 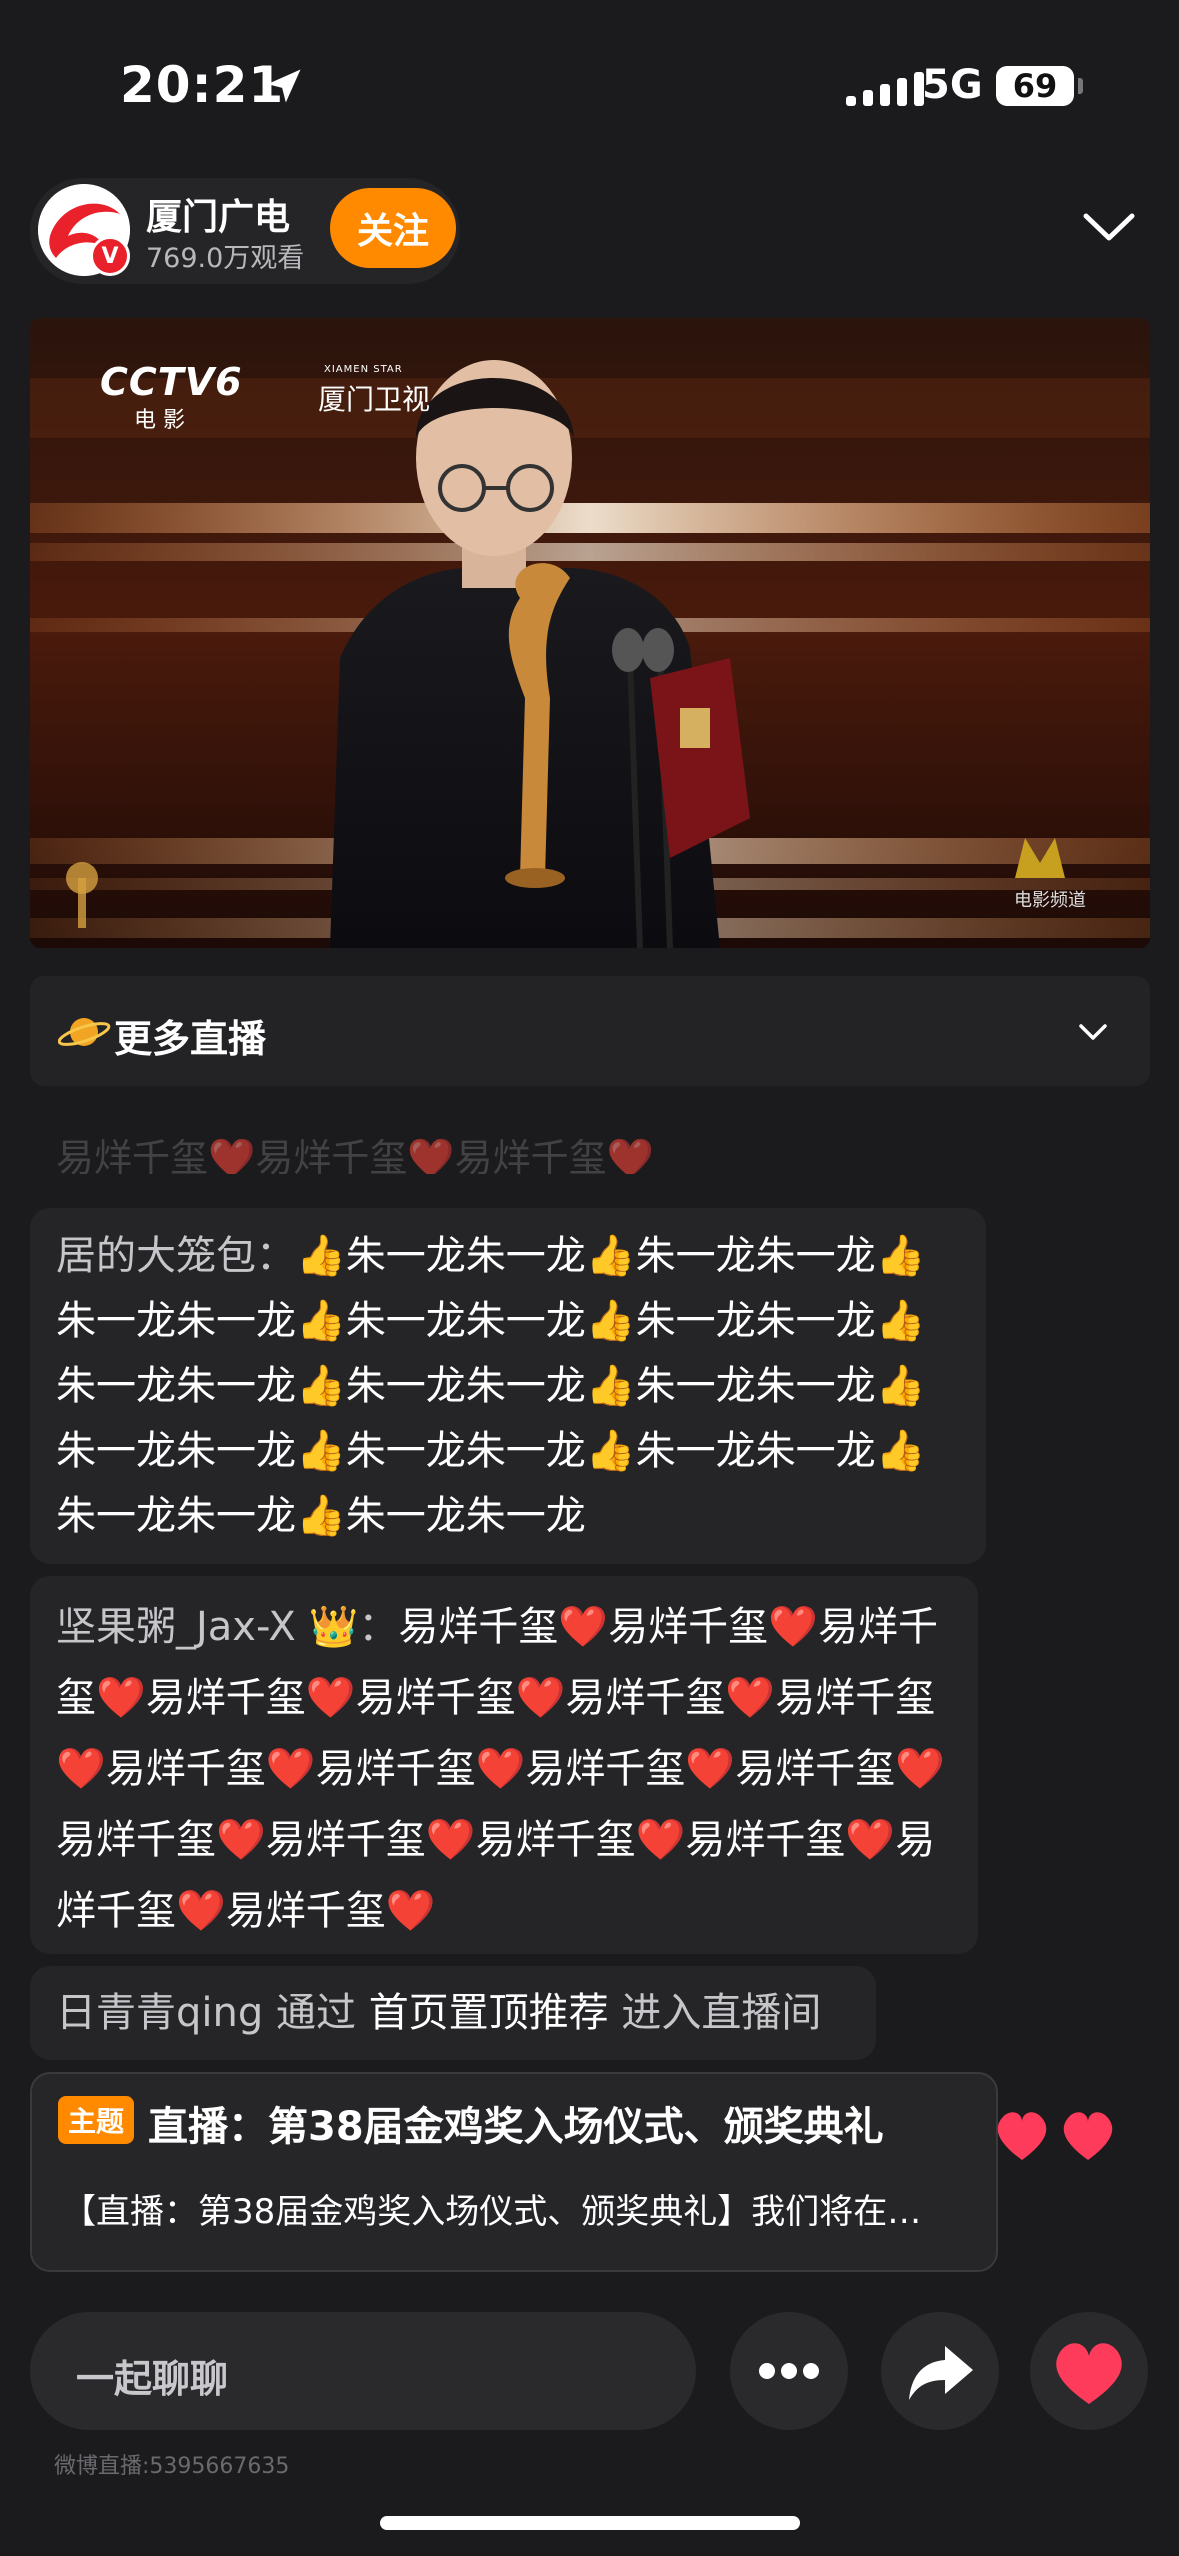 What do you see at coordinates (355, 1156) in the screenshot?
I see `faded-comment: 易烊千玺❤️易烊千玺❤️易烊千玺❤️` at bounding box center [355, 1156].